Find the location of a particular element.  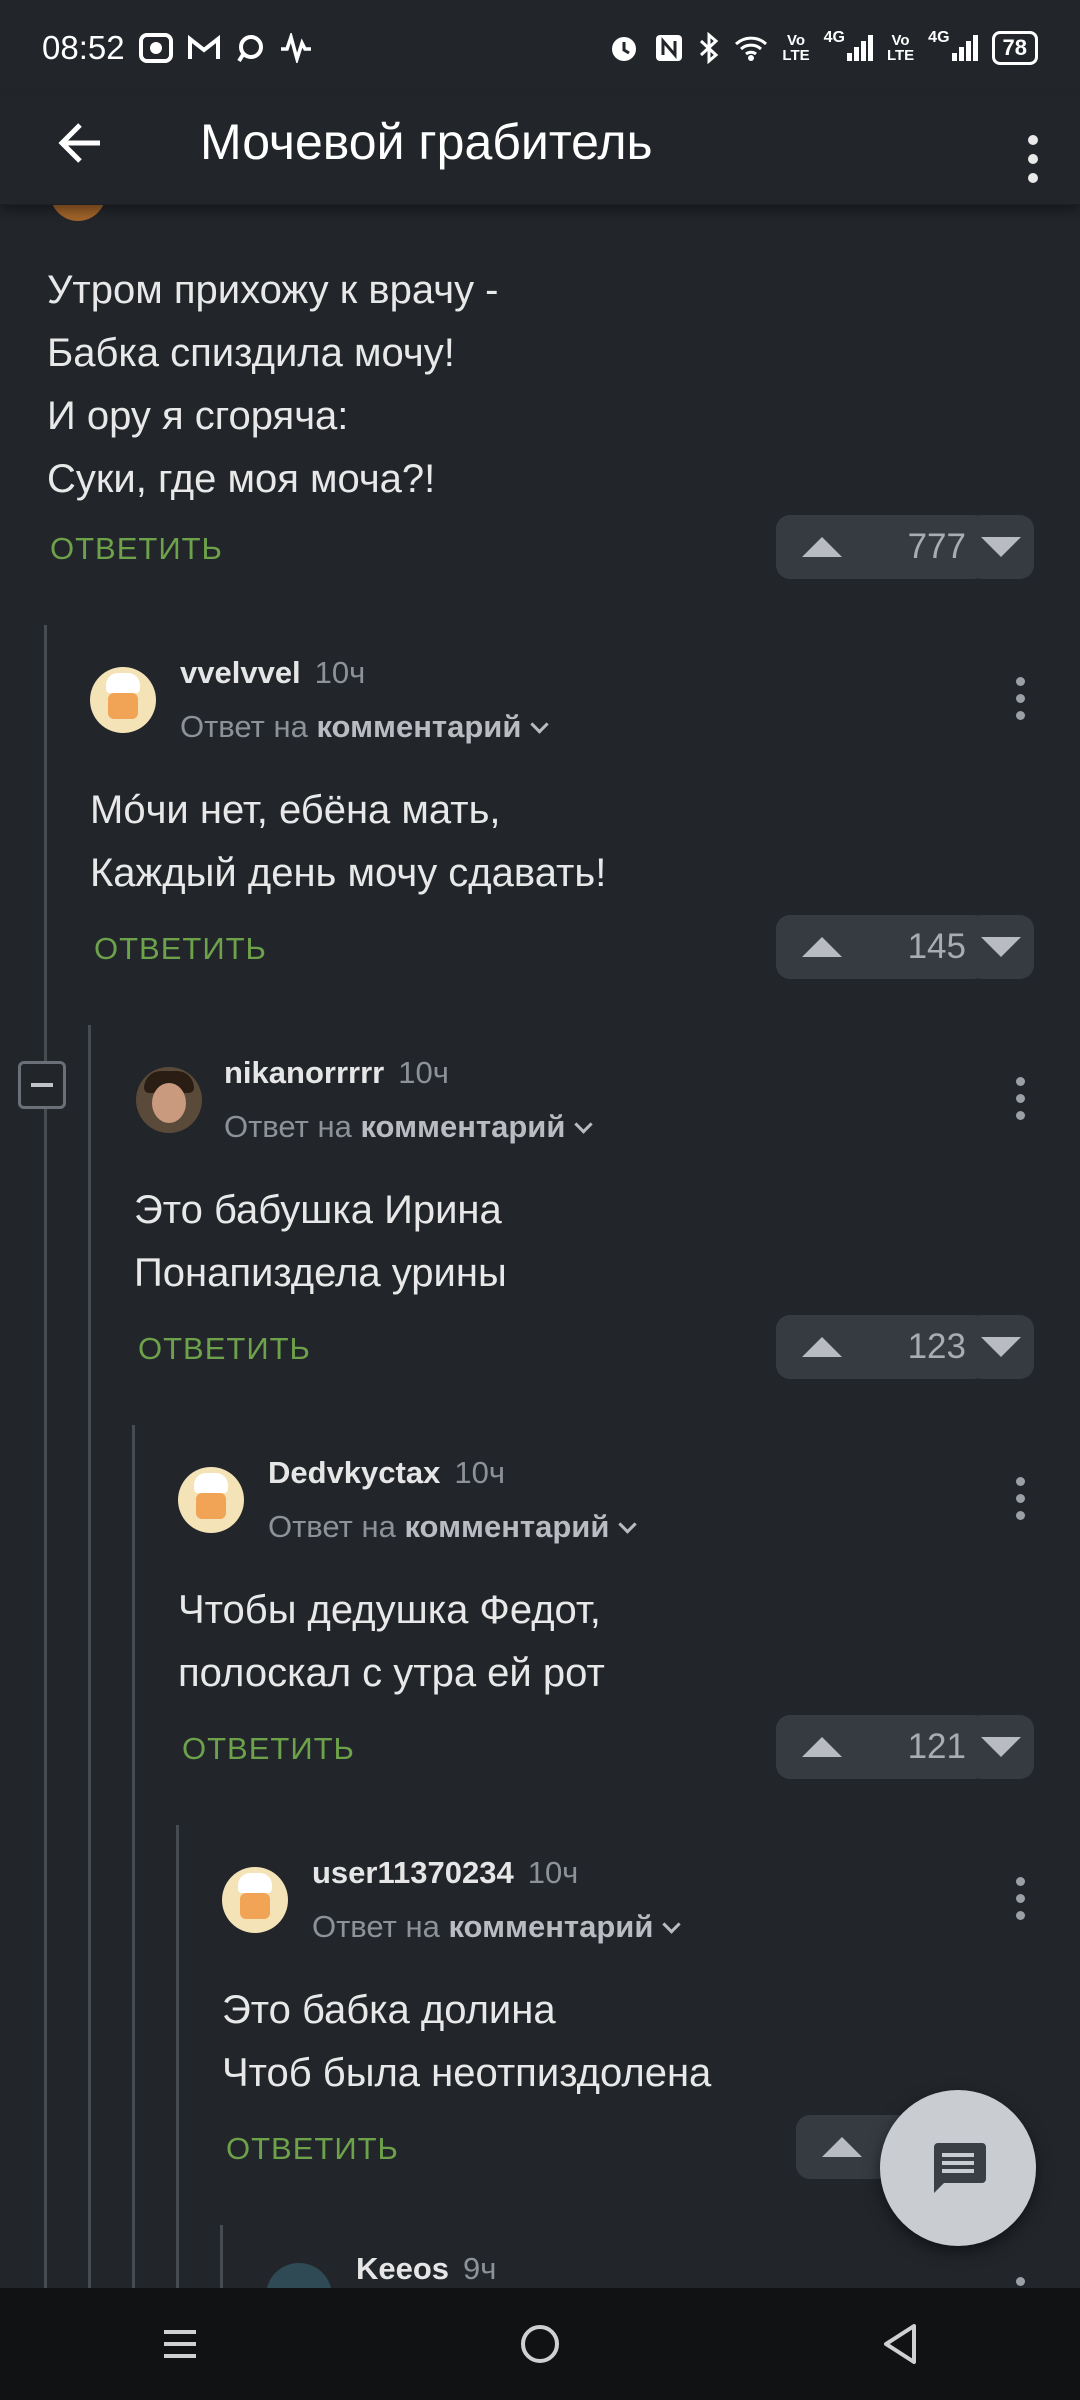

back-button is located at coordinates (82, 145).